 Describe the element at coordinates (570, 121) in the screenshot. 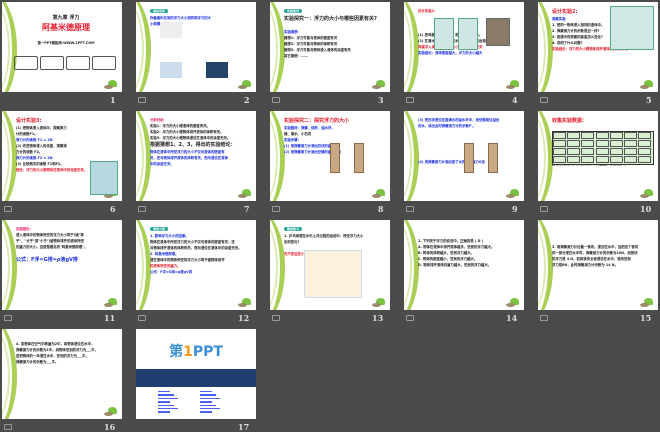

I see `slide-text-line: 收集实验数据：` at that location.